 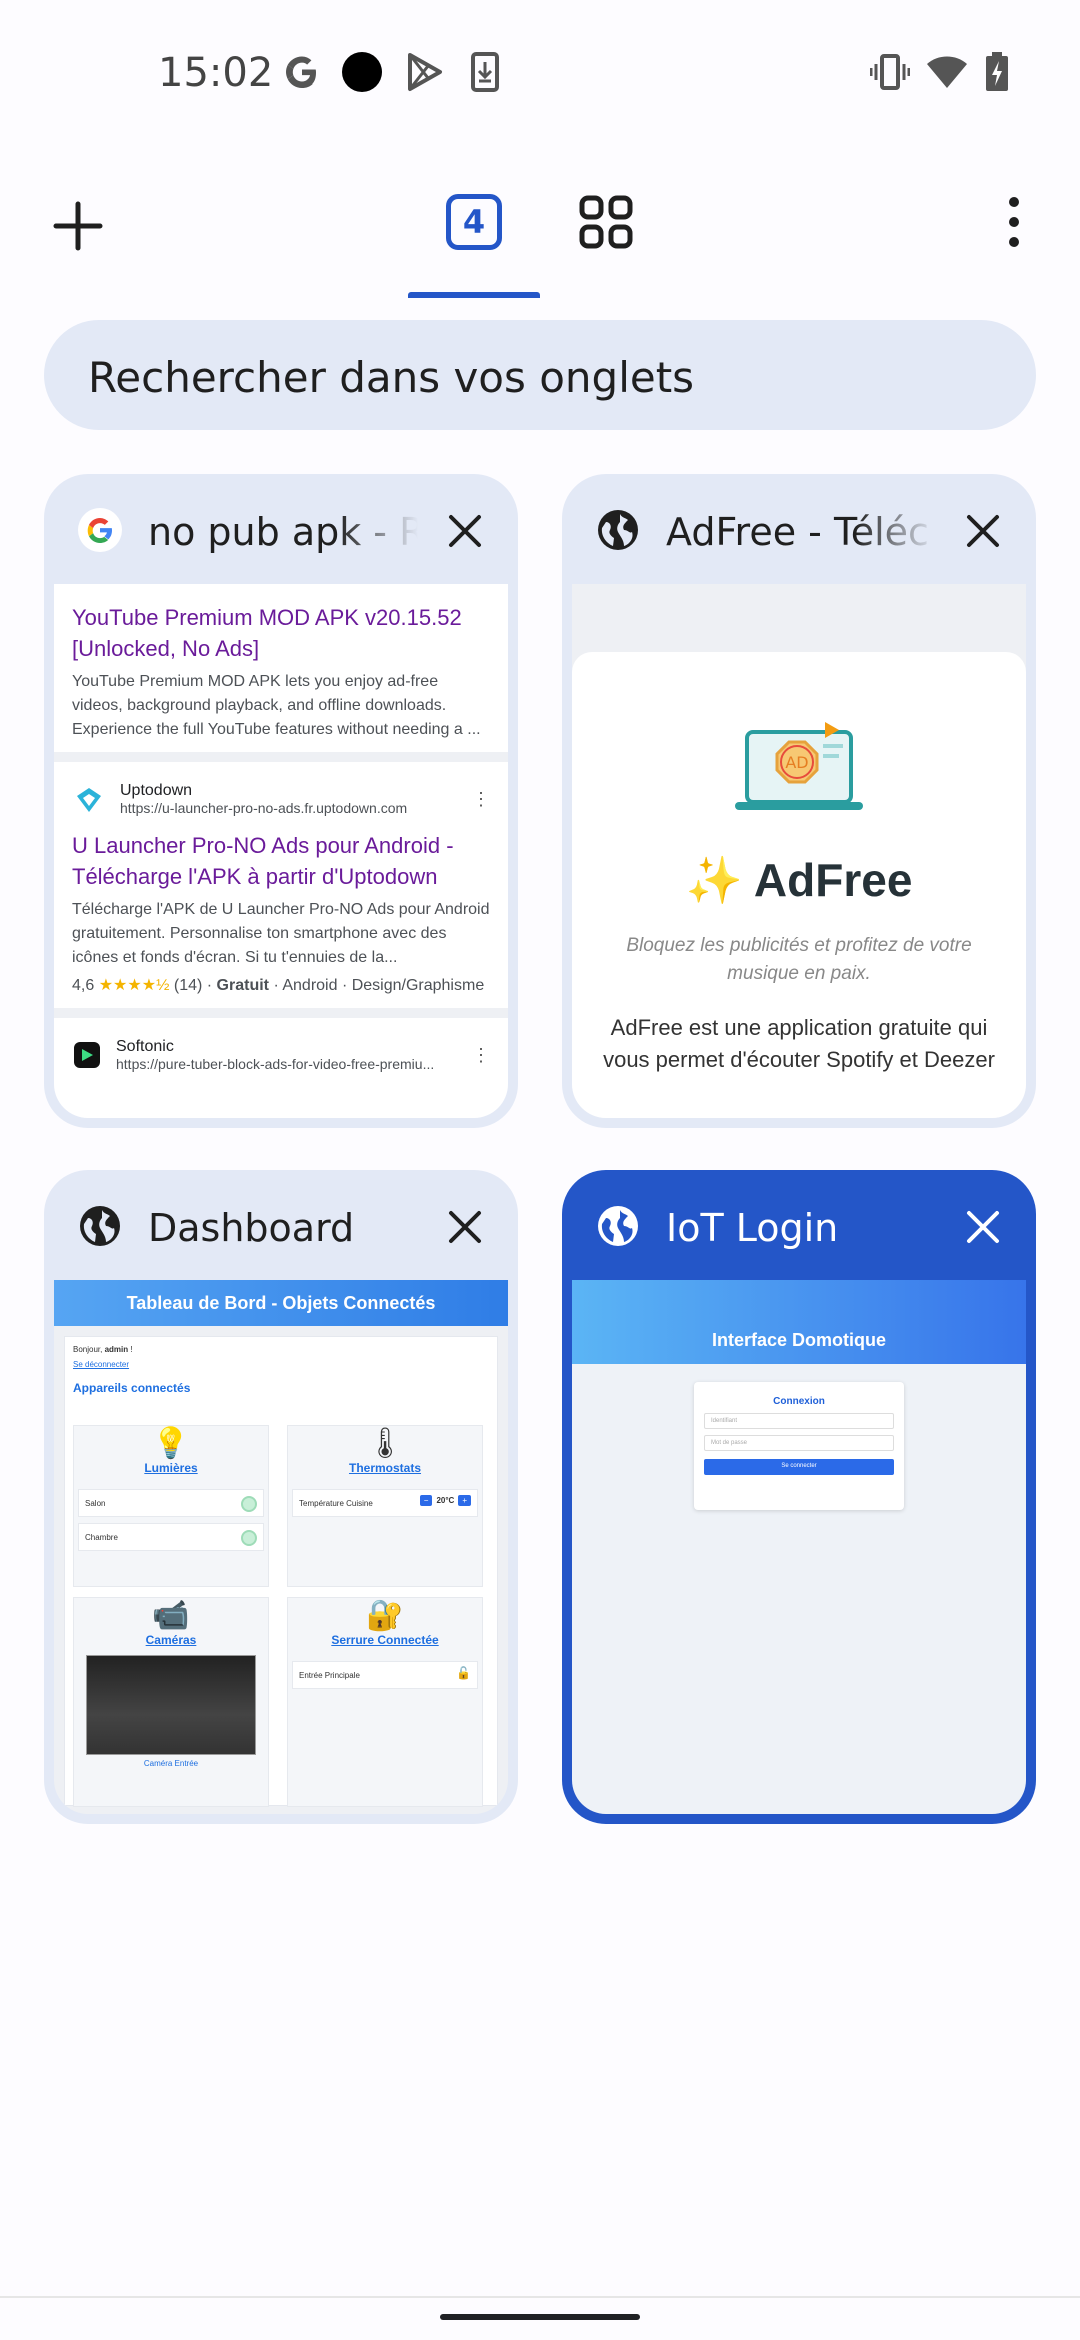 I want to click on wifi-icon, so click(x=947, y=72).